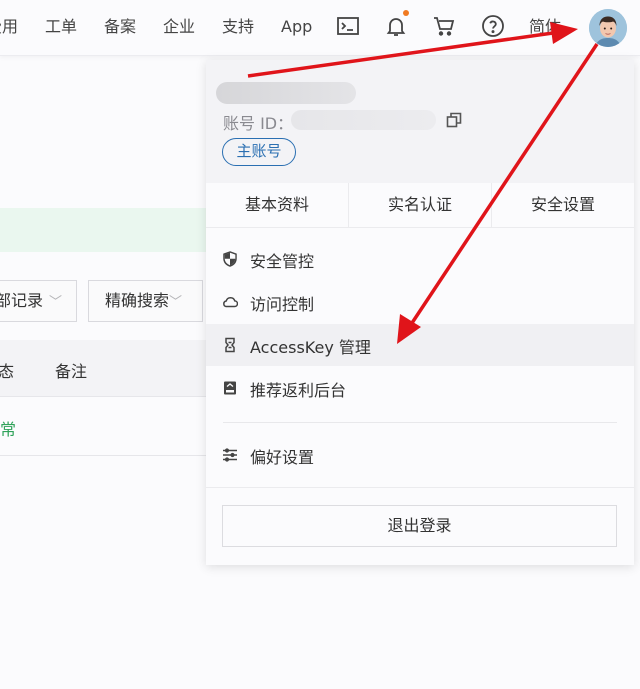 This screenshot has height=689, width=640. What do you see at coordinates (120, 27) in the screenshot?
I see `nav-item-icp: 备案` at bounding box center [120, 27].